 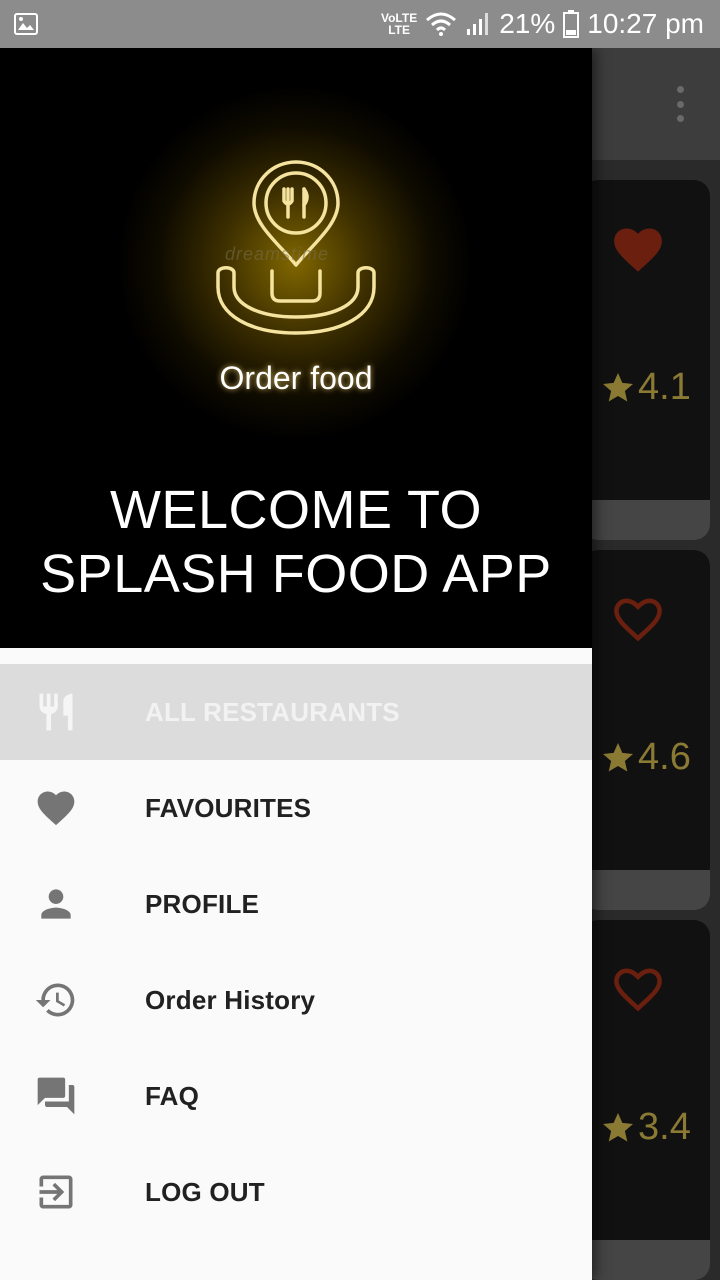 I want to click on person-icon, so click(x=56, y=904).